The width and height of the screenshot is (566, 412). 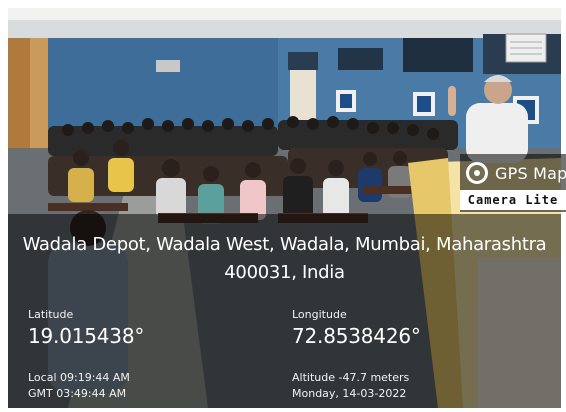 What do you see at coordinates (530, 173) in the screenshot?
I see `badge-title: GPS Map` at bounding box center [530, 173].